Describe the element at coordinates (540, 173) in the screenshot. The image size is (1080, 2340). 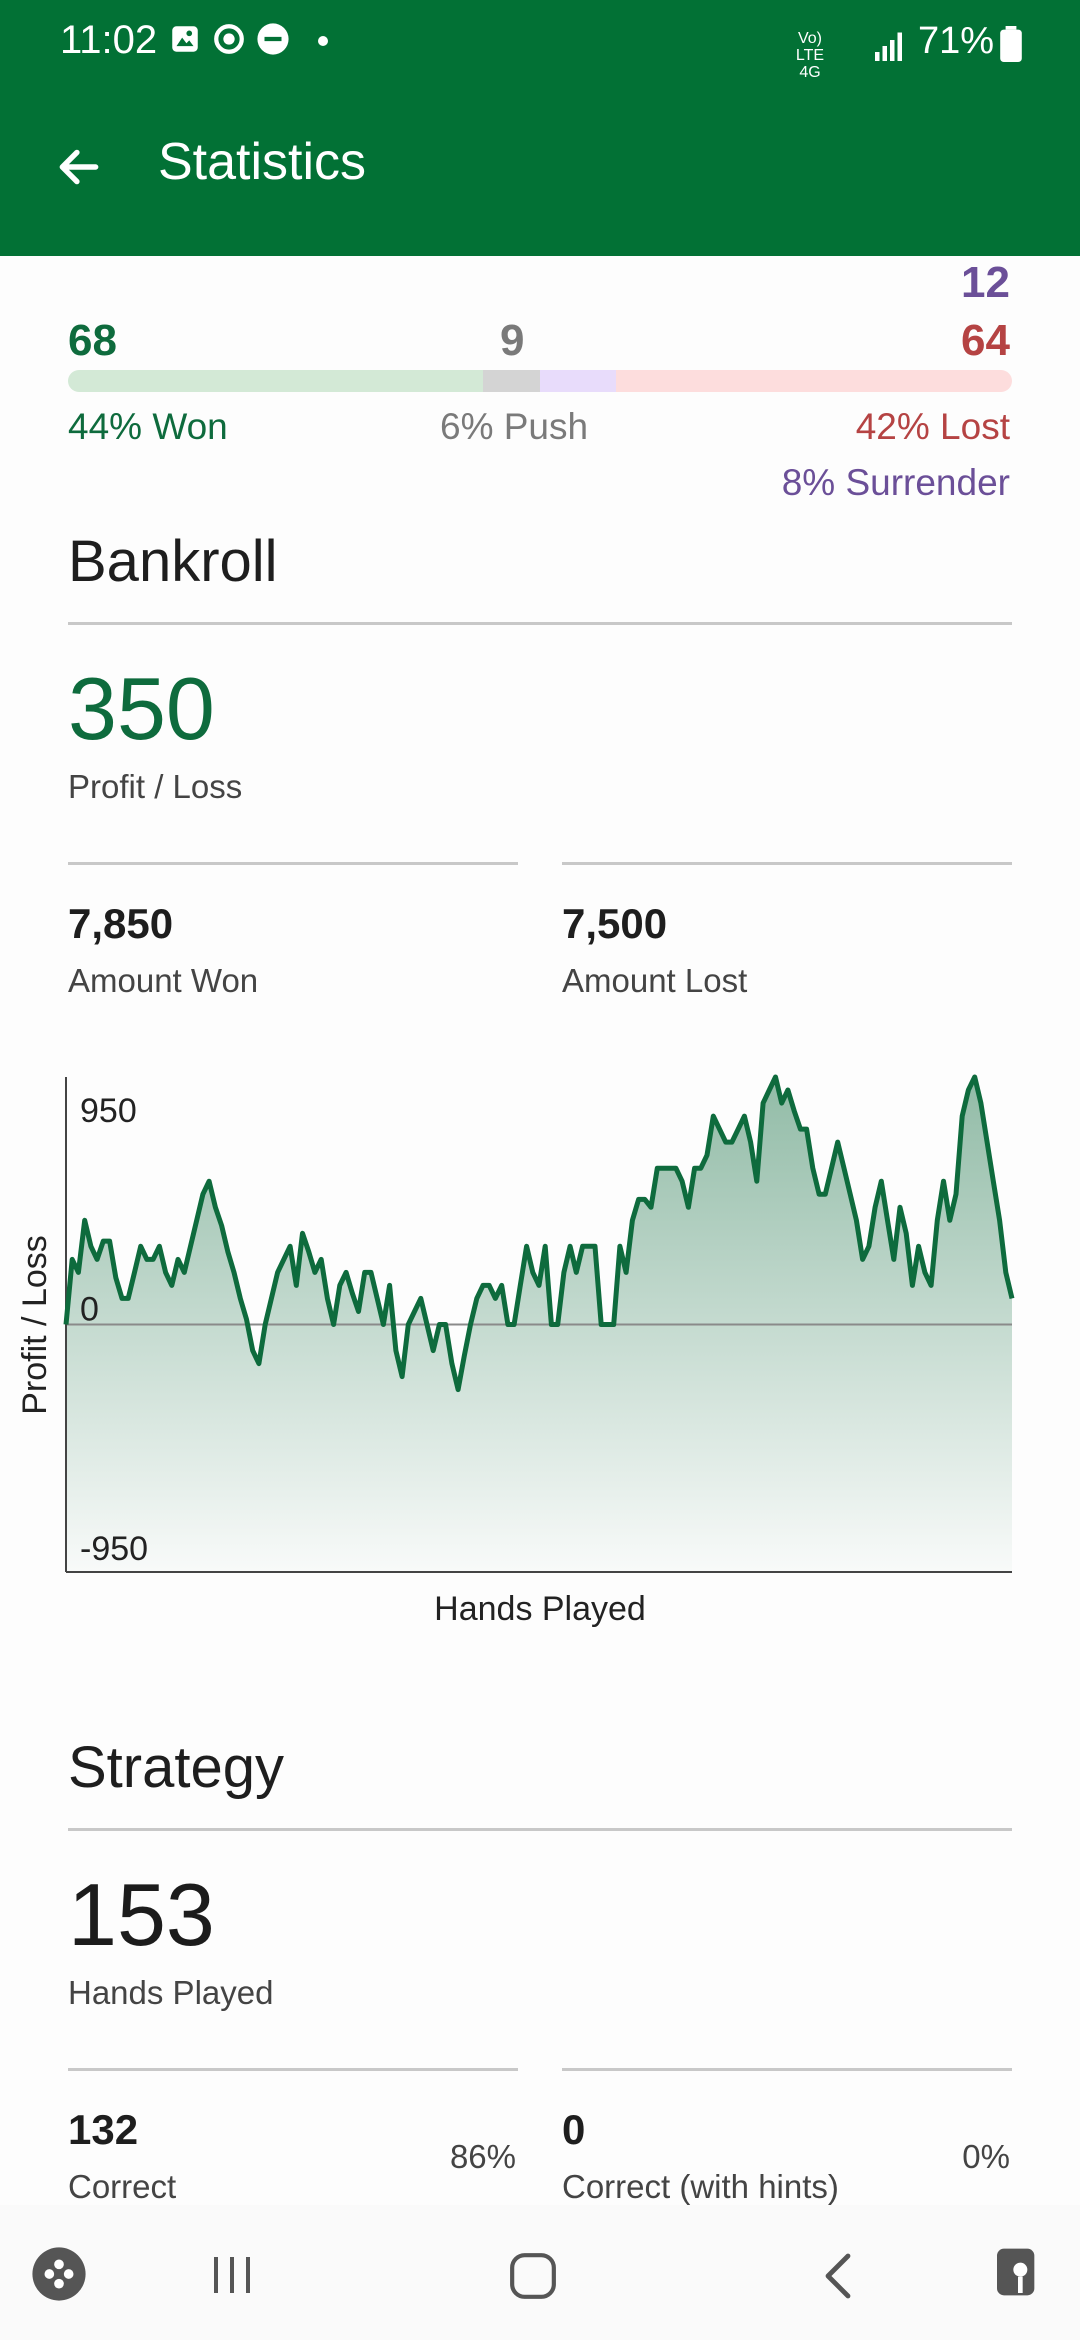
I see `app-bar: Statistics` at that location.